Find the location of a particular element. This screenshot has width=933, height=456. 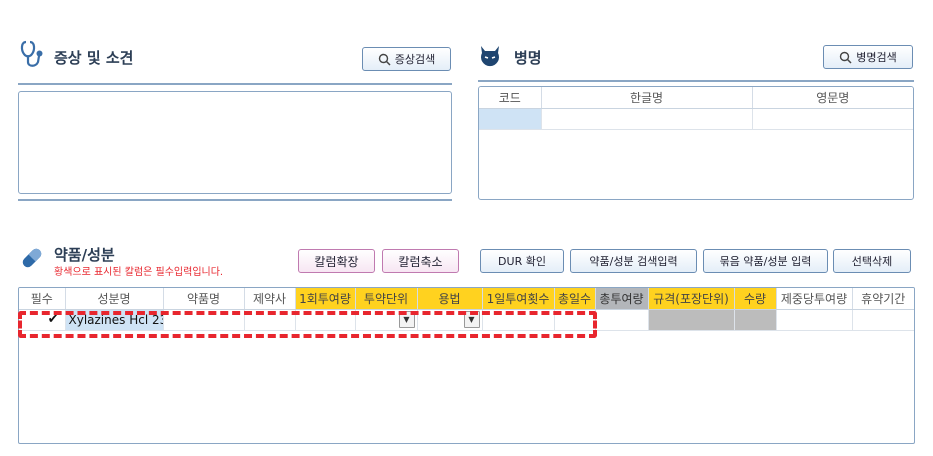

col-required: 필수 is located at coordinates (42, 299).